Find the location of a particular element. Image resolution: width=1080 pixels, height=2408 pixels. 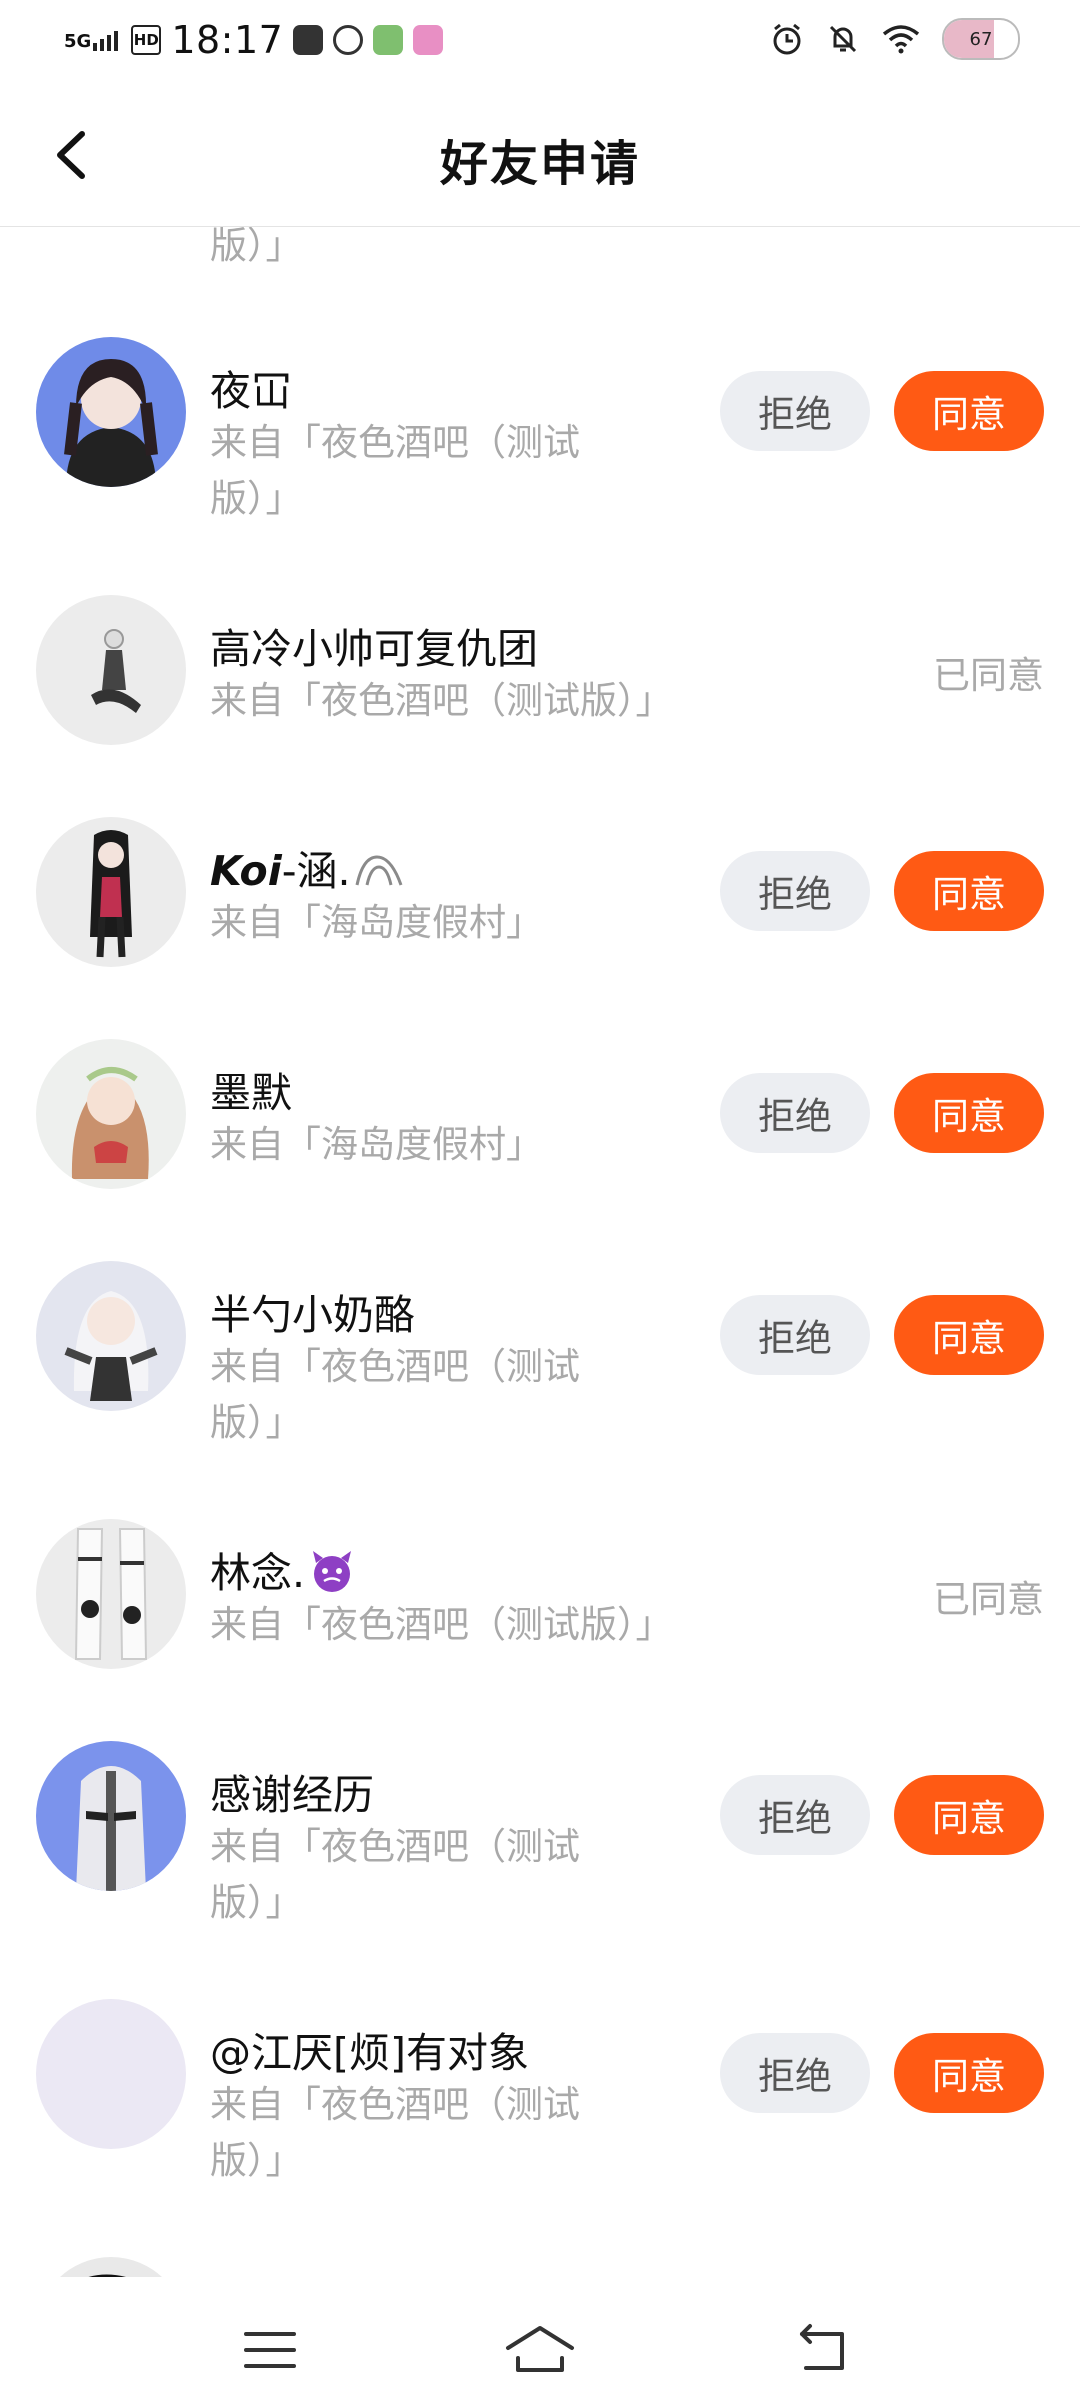

name-text: 林念. is located at coordinates (258, 1573).